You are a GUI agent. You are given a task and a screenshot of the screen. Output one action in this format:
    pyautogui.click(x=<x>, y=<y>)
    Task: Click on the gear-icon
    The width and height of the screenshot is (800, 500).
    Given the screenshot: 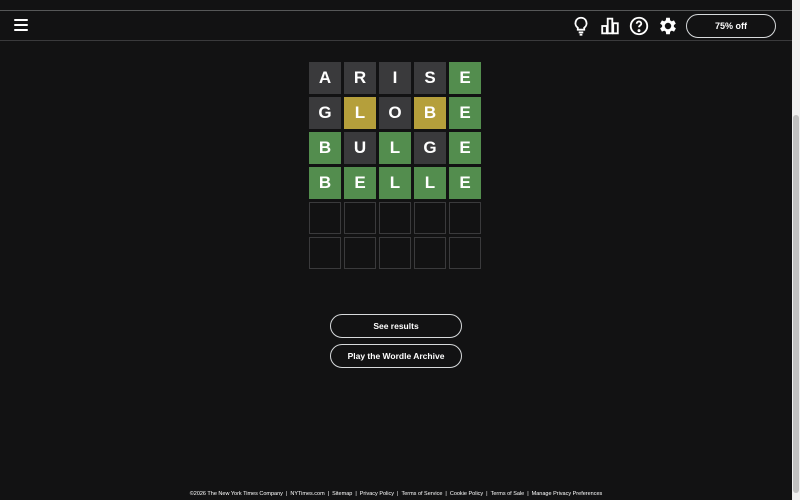 What is the action you would take?
    pyautogui.click(x=668, y=26)
    